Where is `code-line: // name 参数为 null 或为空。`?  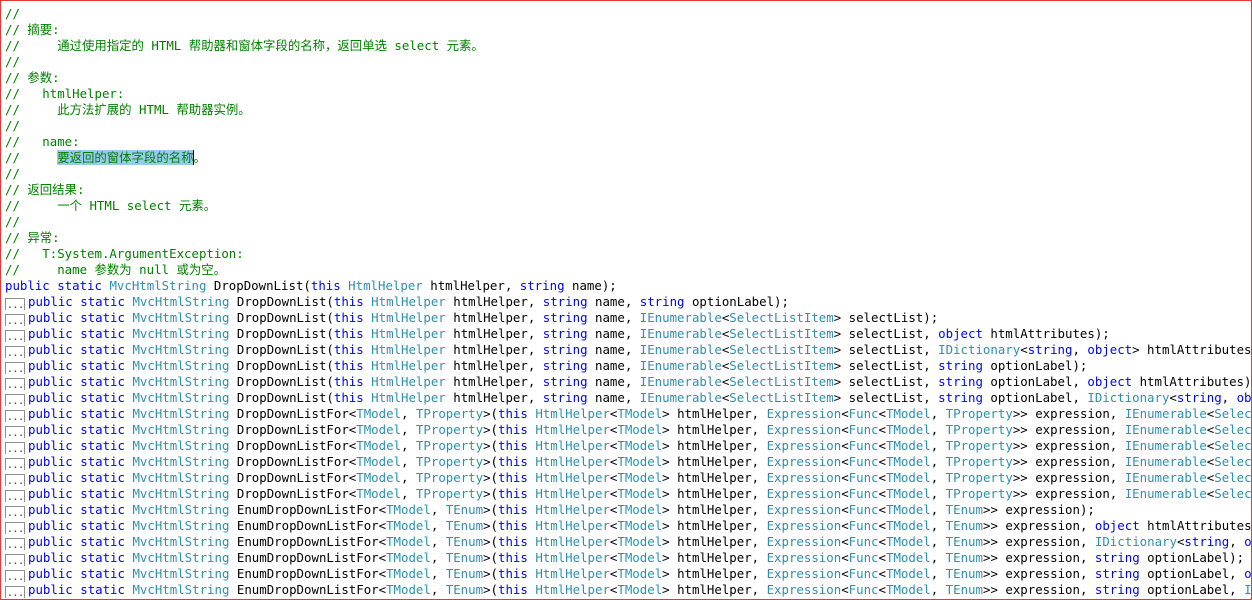 code-line: // name 参数为 null 或为空。 is located at coordinates (628, 270).